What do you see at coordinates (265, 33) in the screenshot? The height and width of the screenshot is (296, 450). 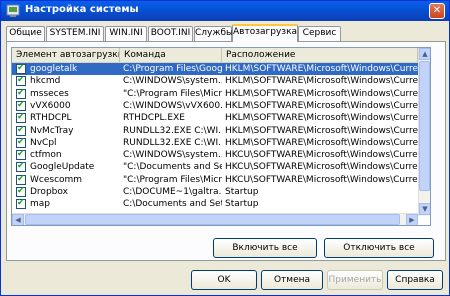 I see `tab-startup: Автозагрузка` at bounding box center [265, 33].